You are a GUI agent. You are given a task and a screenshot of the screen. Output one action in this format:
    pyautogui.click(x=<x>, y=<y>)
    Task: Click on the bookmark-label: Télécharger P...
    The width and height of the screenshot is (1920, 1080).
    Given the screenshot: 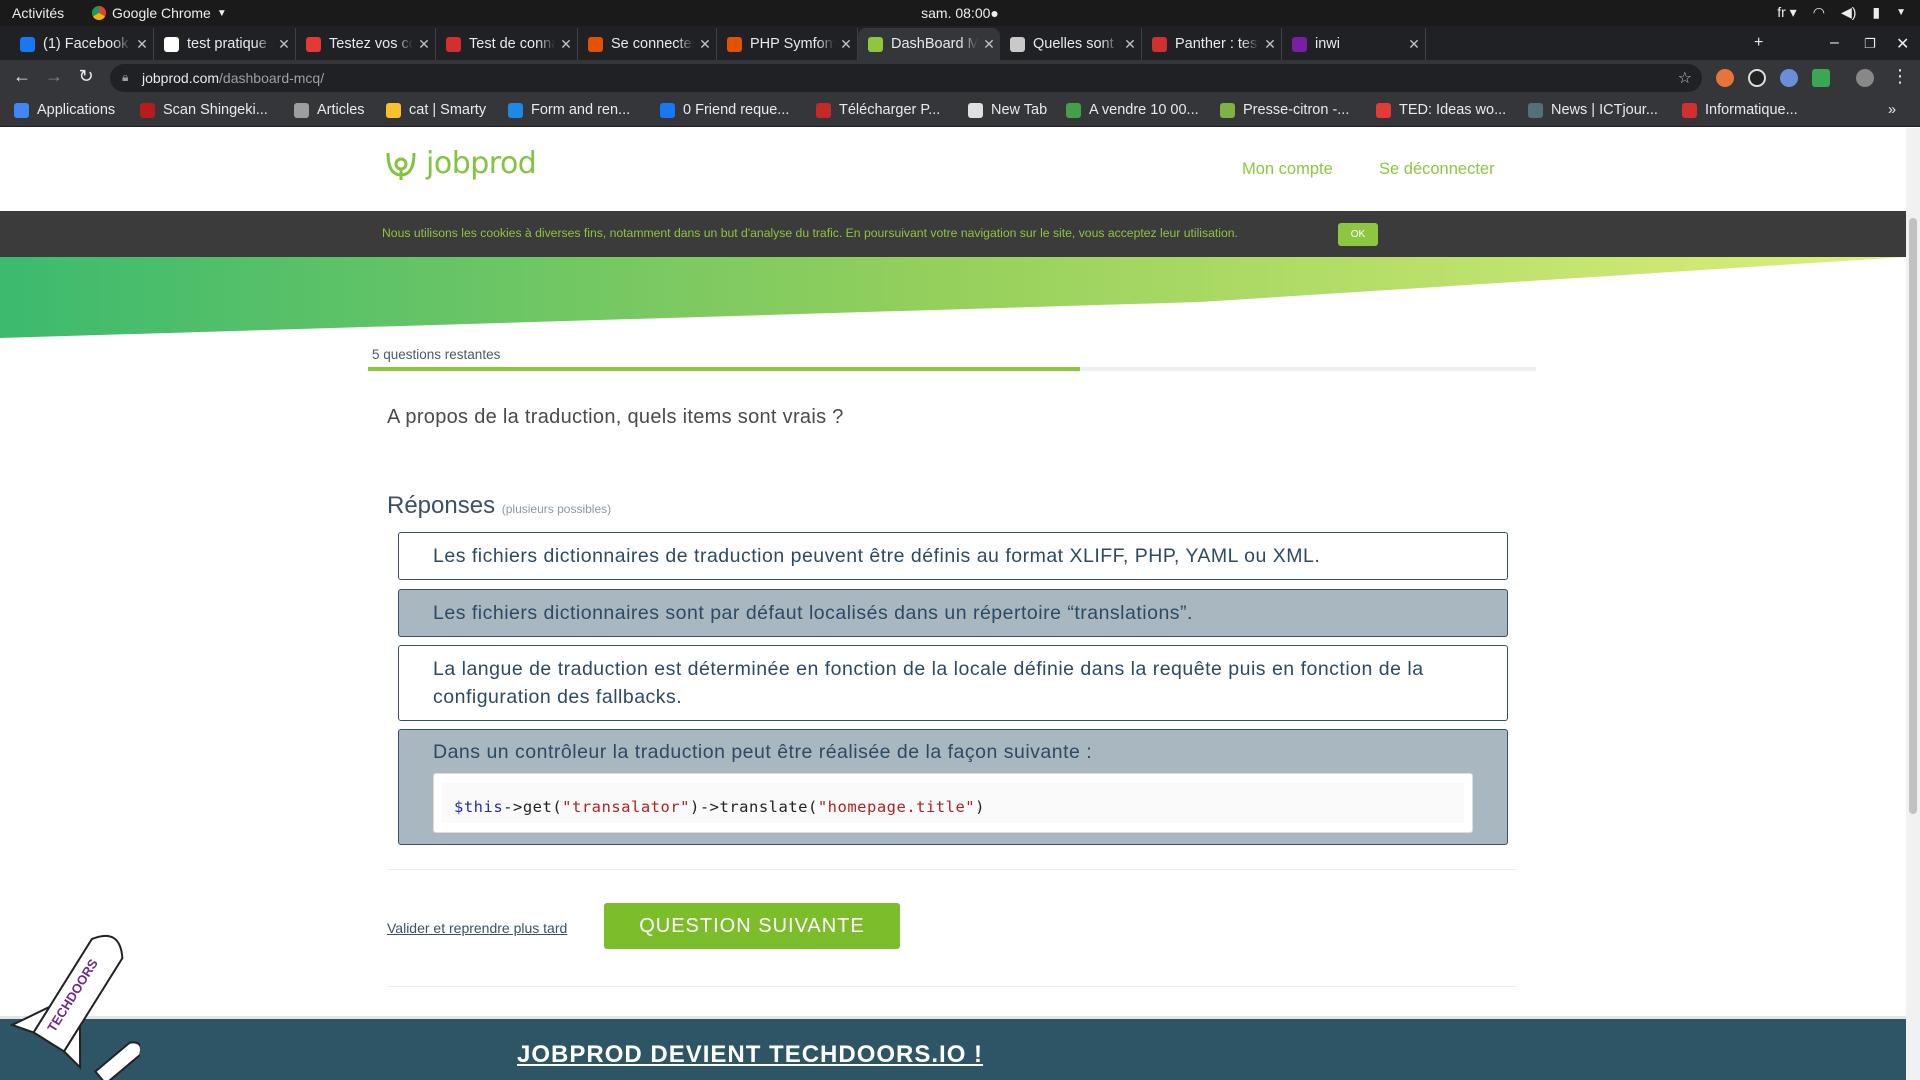 What is the action you would take?
    pyautogui.click(x=890, y=110)
    